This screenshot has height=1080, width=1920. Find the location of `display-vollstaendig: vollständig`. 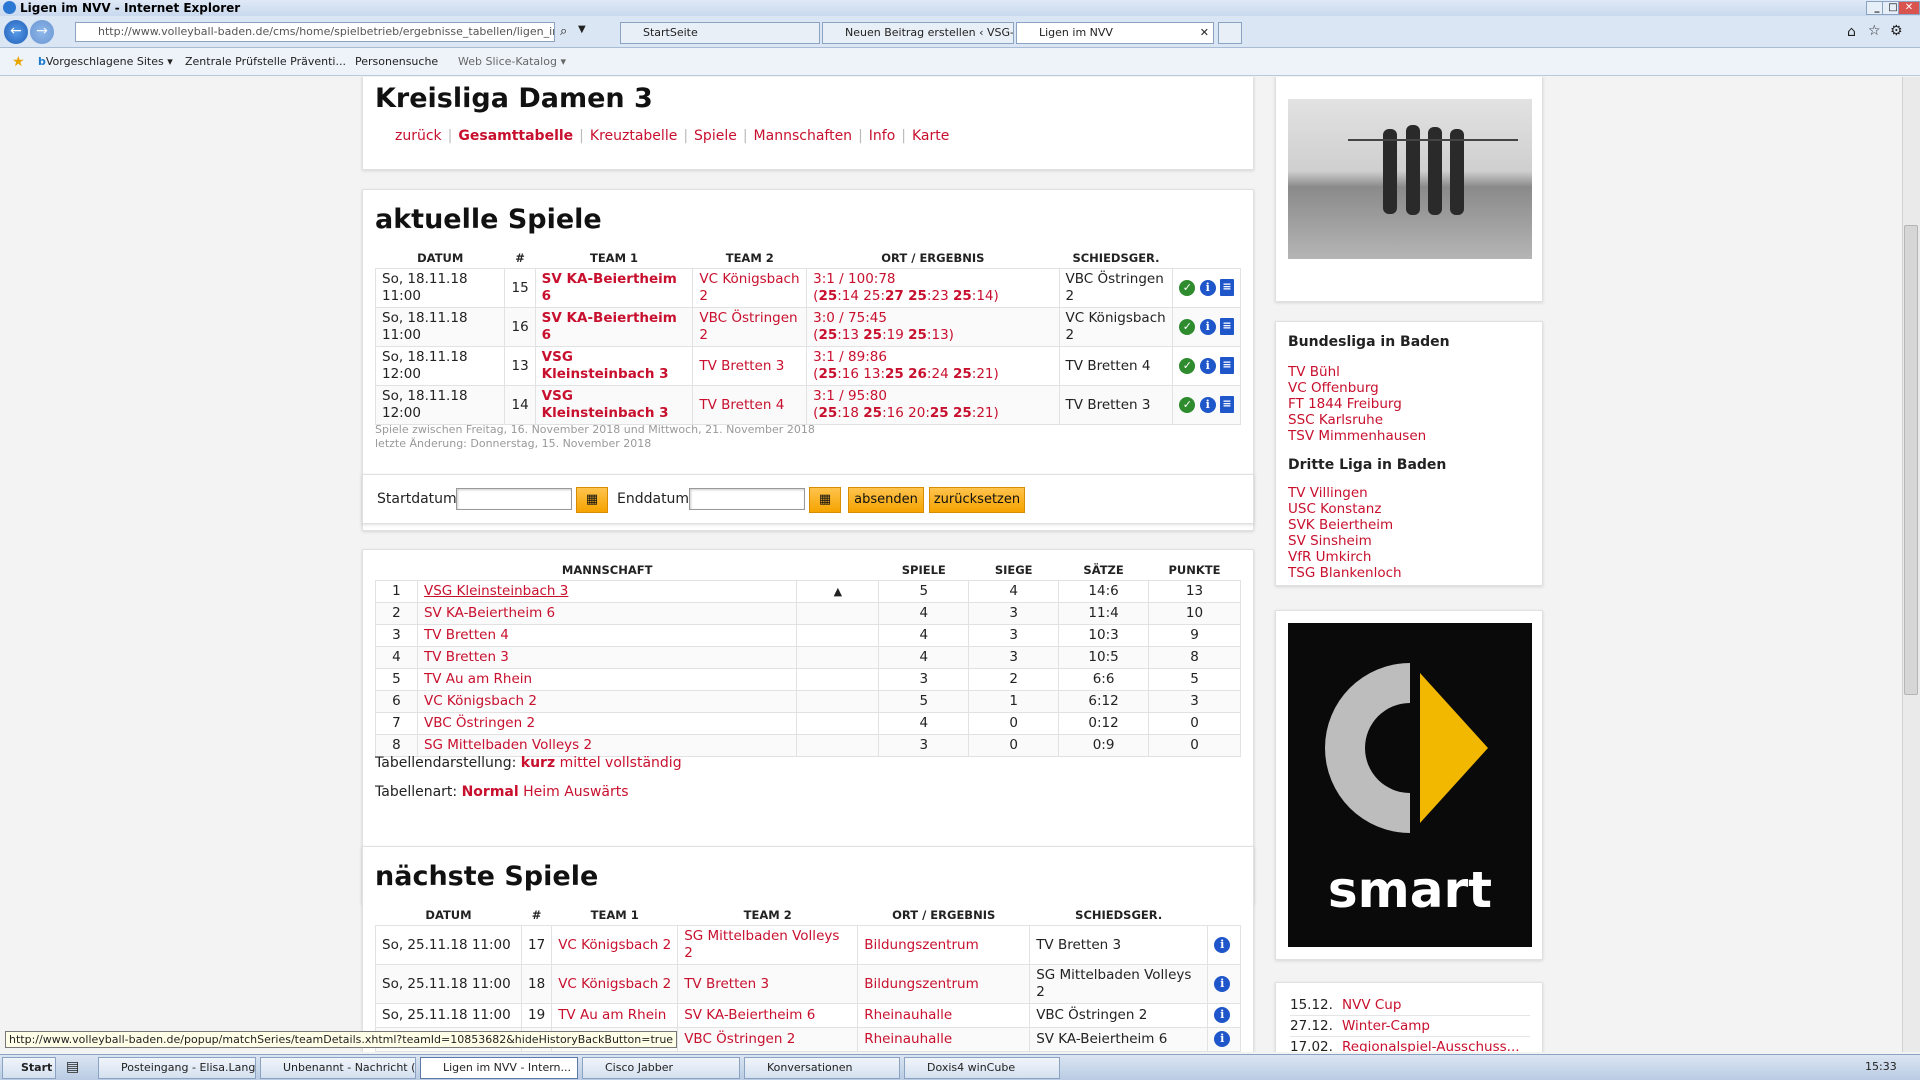

display-vollstaendig: vollständig is located at coordinates (643, 763).